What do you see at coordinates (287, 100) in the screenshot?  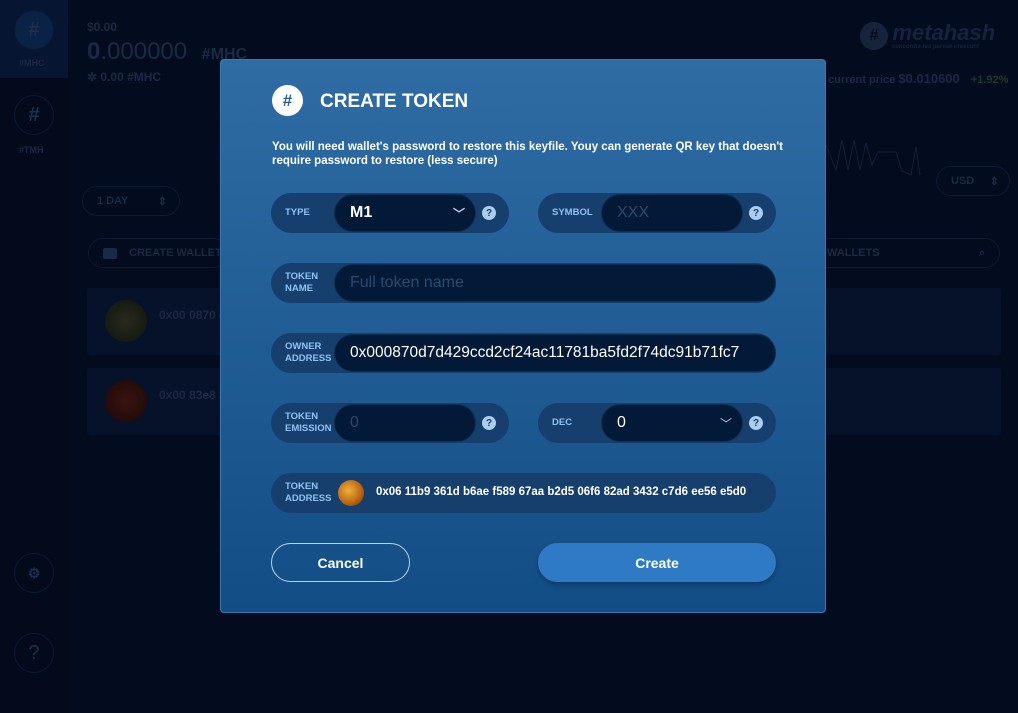 I see `token-logo-icon: #` at bounding box center [287, 100].